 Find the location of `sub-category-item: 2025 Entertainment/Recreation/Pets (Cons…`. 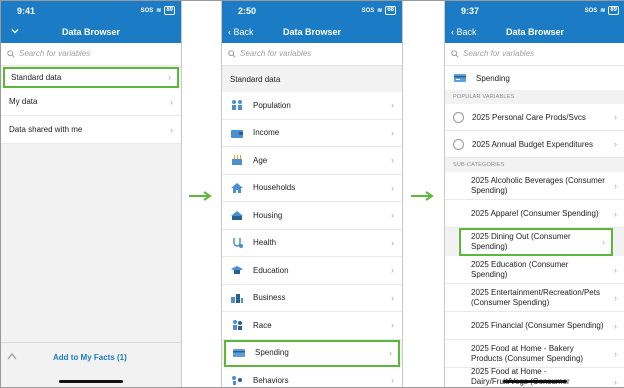

sub-category-item: 2025 Entertainment/Recreation/Pets (Cons… is located at coordinates (534, 298).